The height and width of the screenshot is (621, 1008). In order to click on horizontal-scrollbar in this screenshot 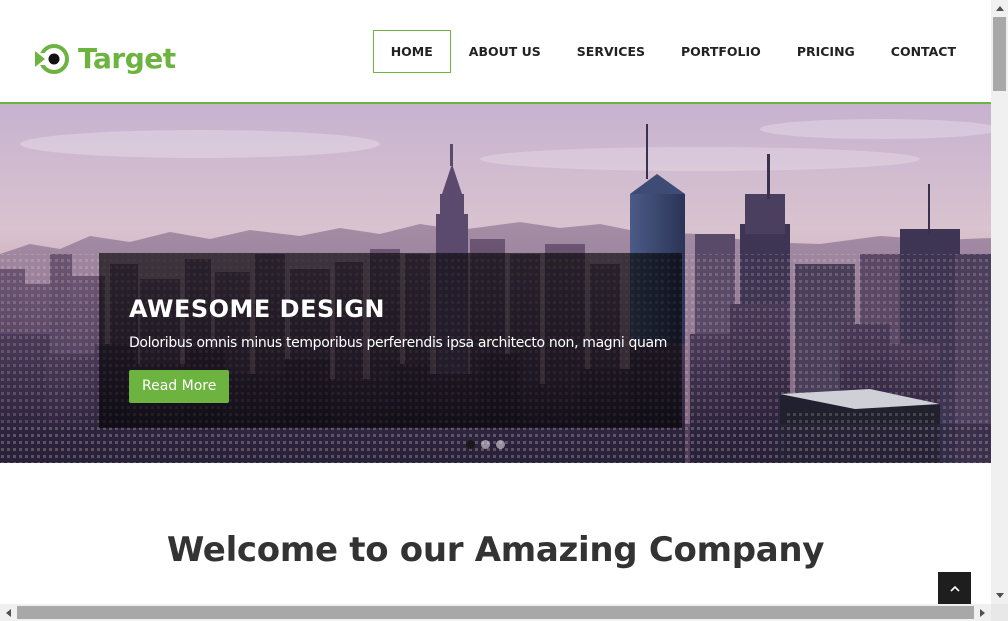, I will do `click(495, 612)`.